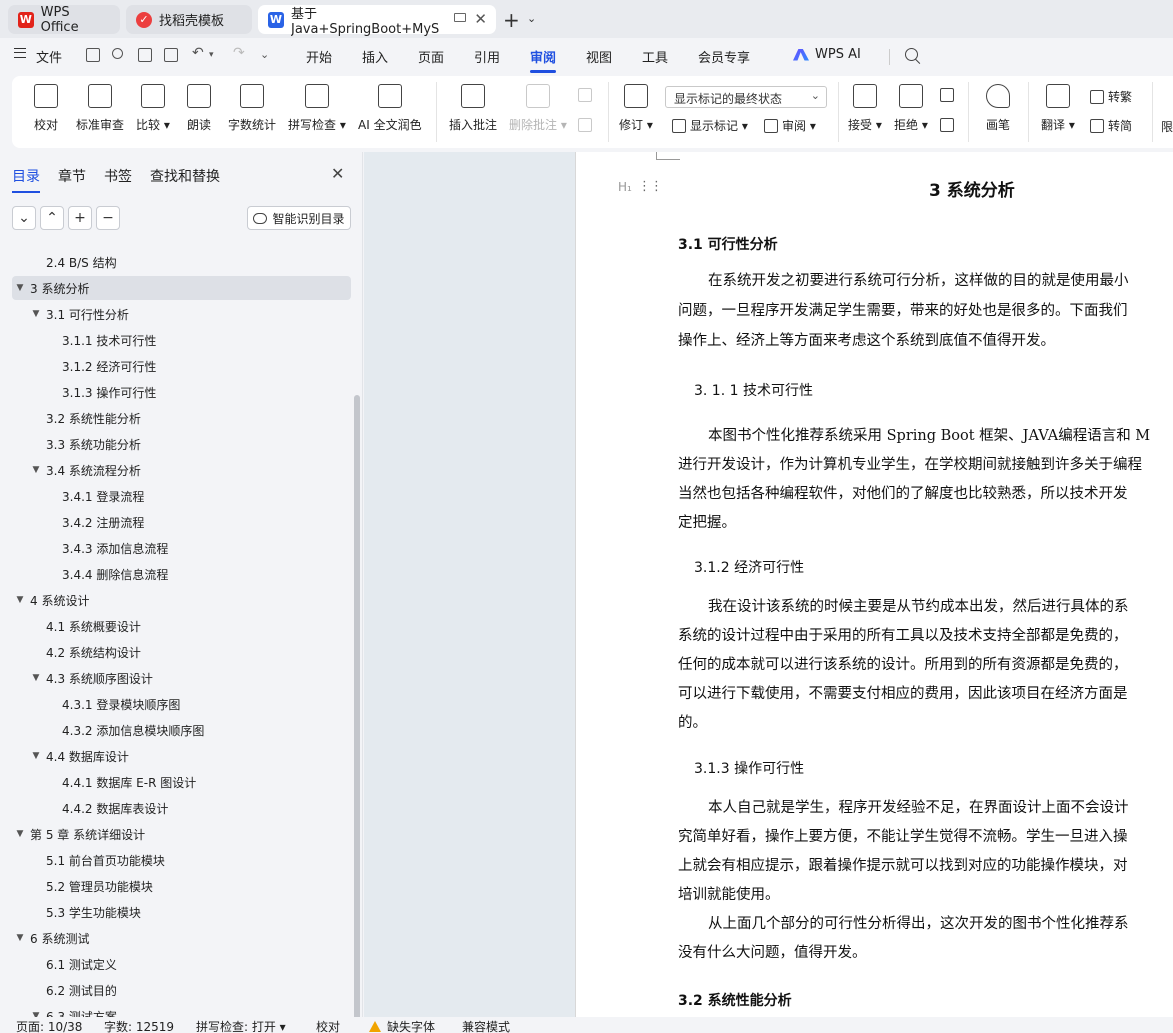 The width and height of the screenshot is (1173, 1033). I want to click on spell-check-status: 拼写检查: 打开 ▾, so click(241, 1025).